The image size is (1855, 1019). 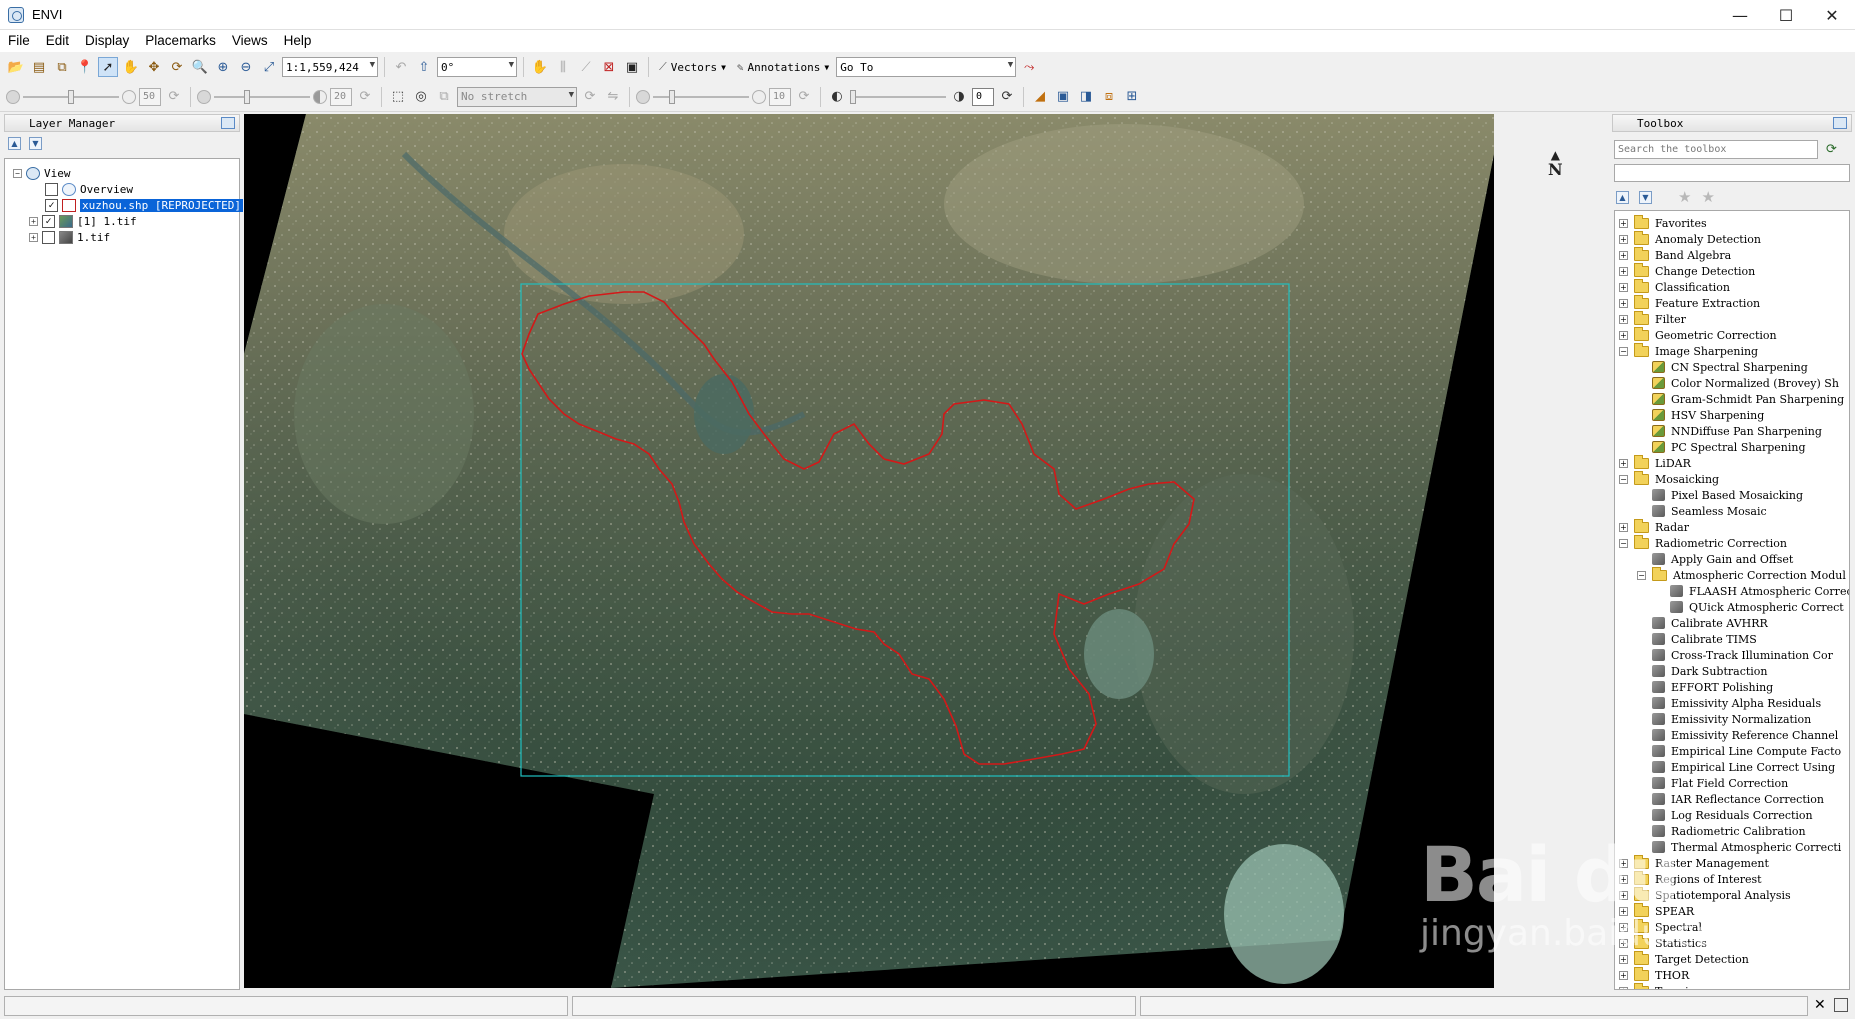 I want to click on toolbox-item: QUick Atmospheric Correct, so click(x=1749, y=607).